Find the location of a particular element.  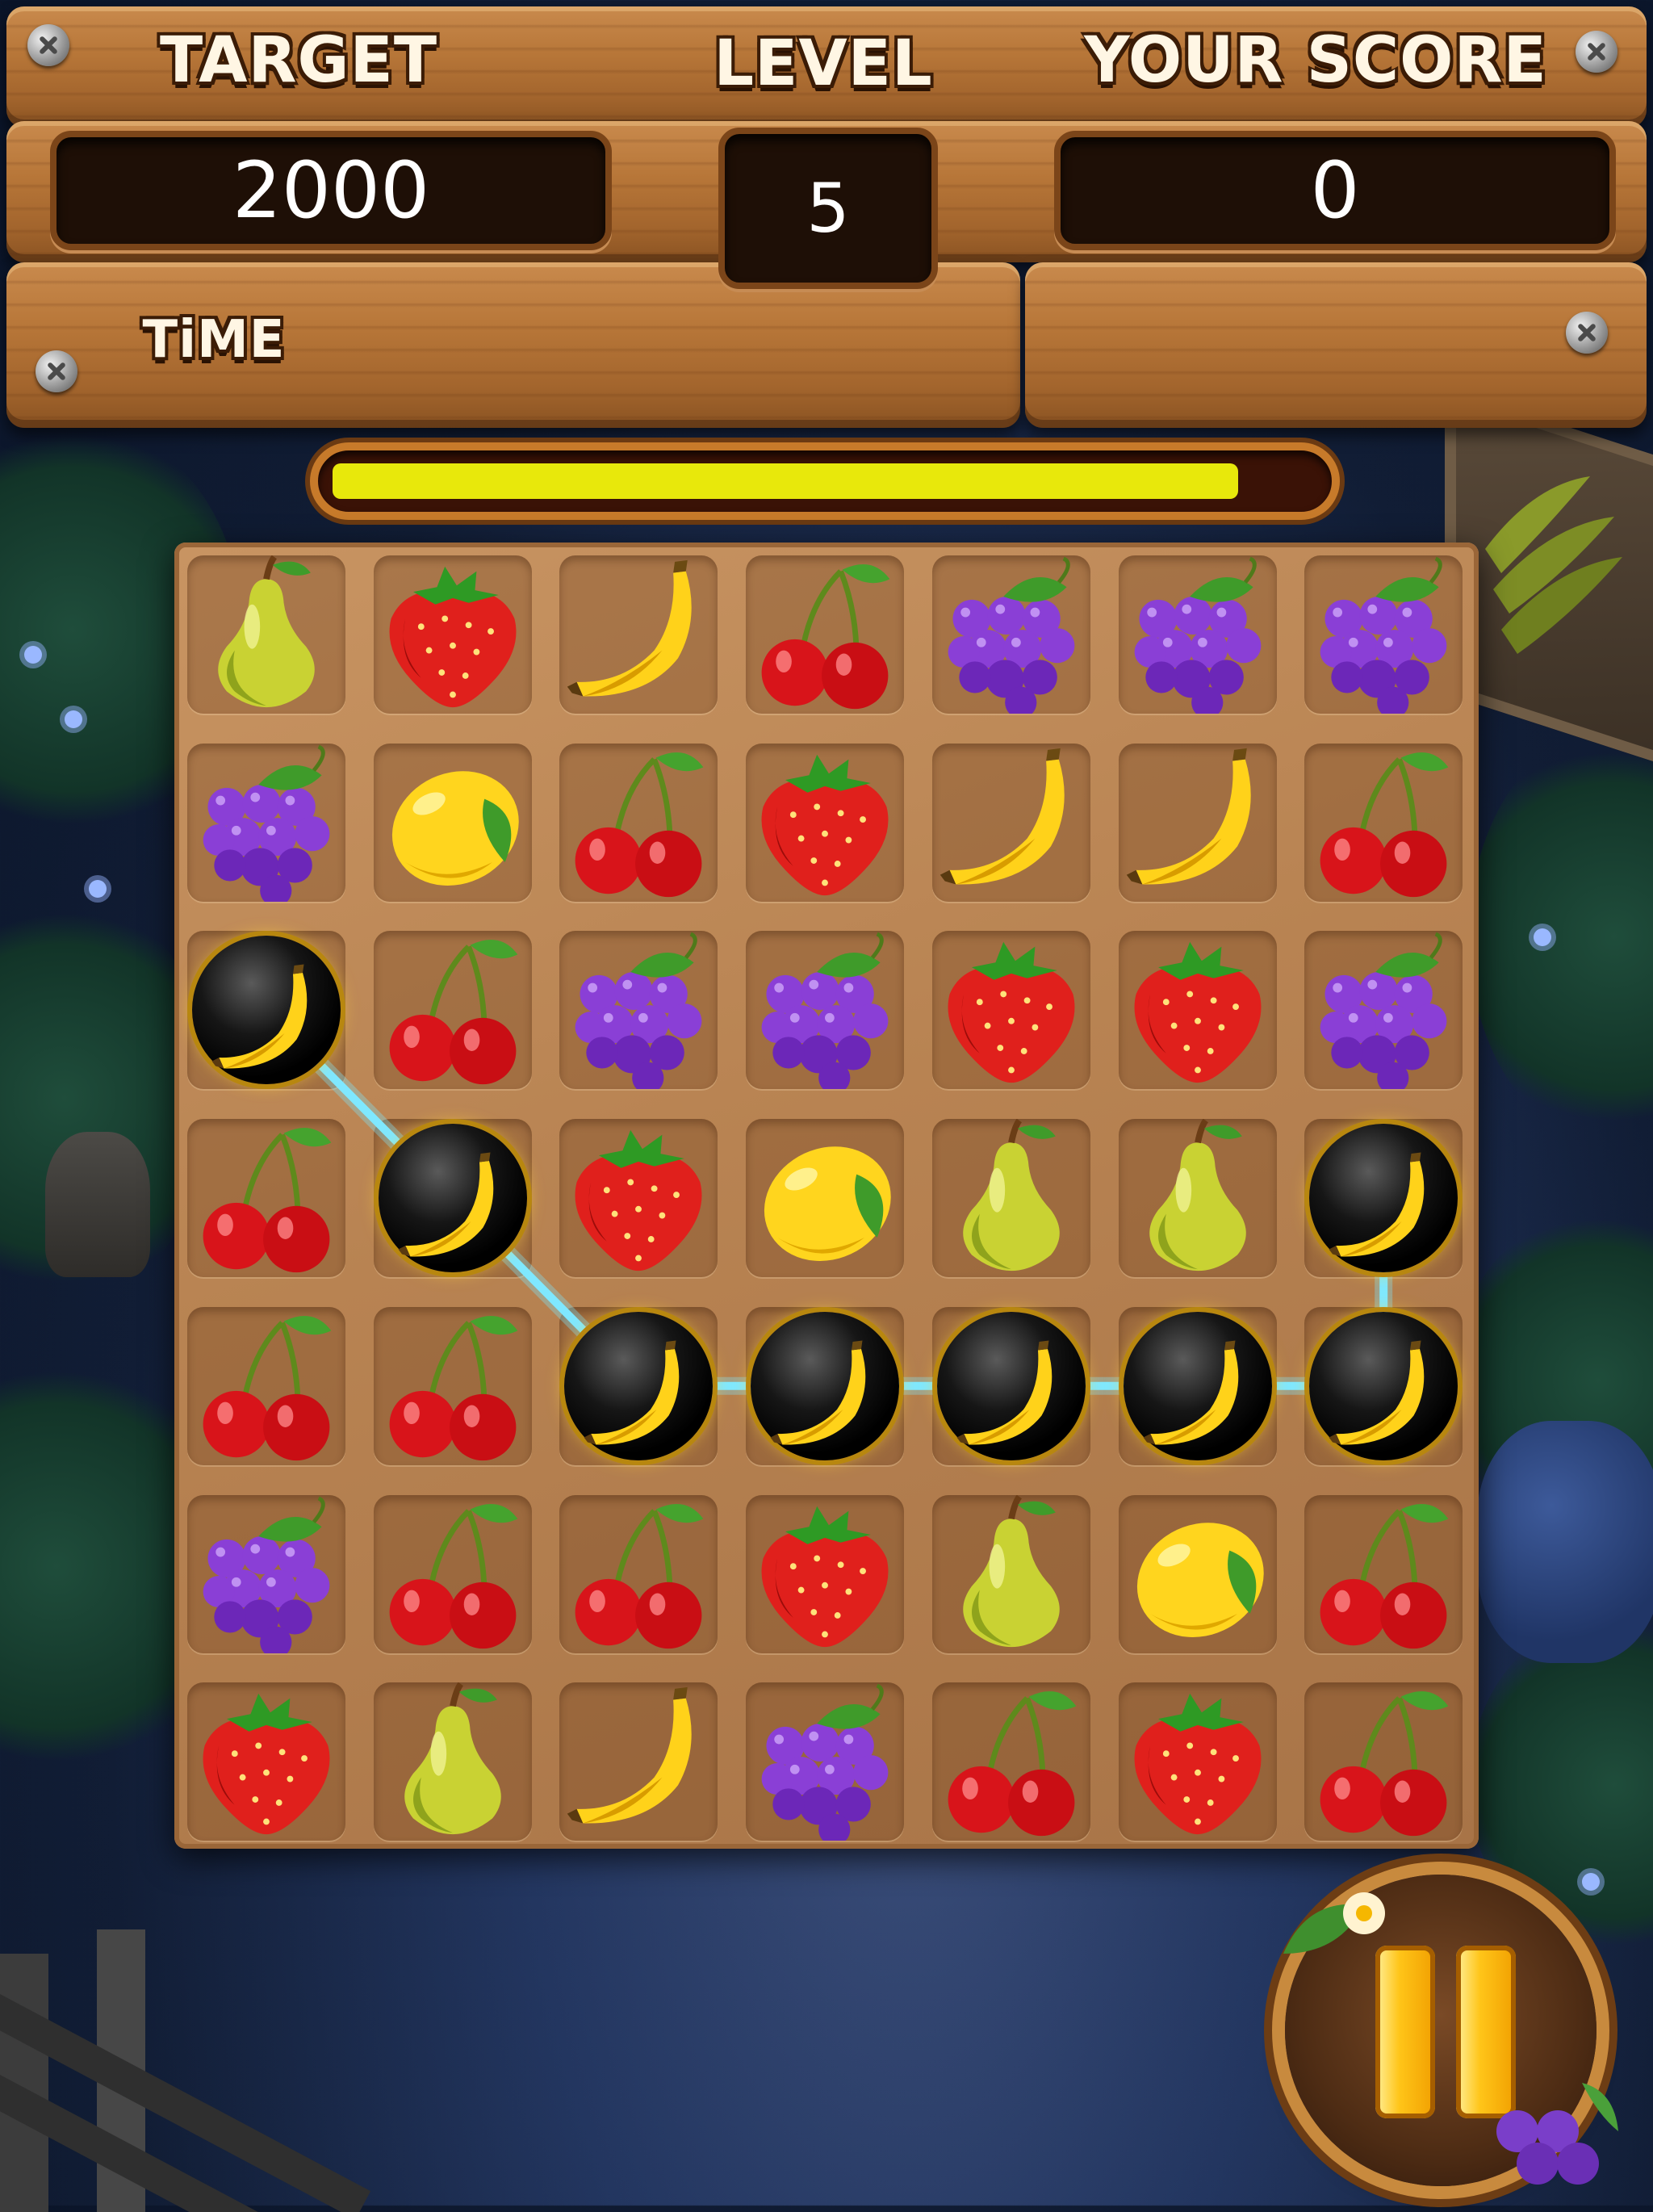

level-value-box: 5 is located at coordinates (828, 208).